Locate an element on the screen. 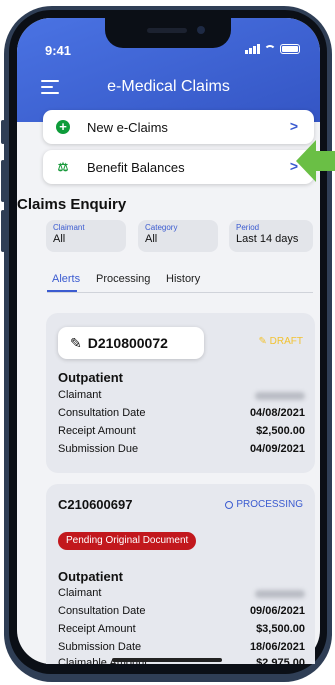 The height and width of the screenshot is (685, 335). new-eclaims-button: + New e-Claims > is located at coordinates (178, 127).